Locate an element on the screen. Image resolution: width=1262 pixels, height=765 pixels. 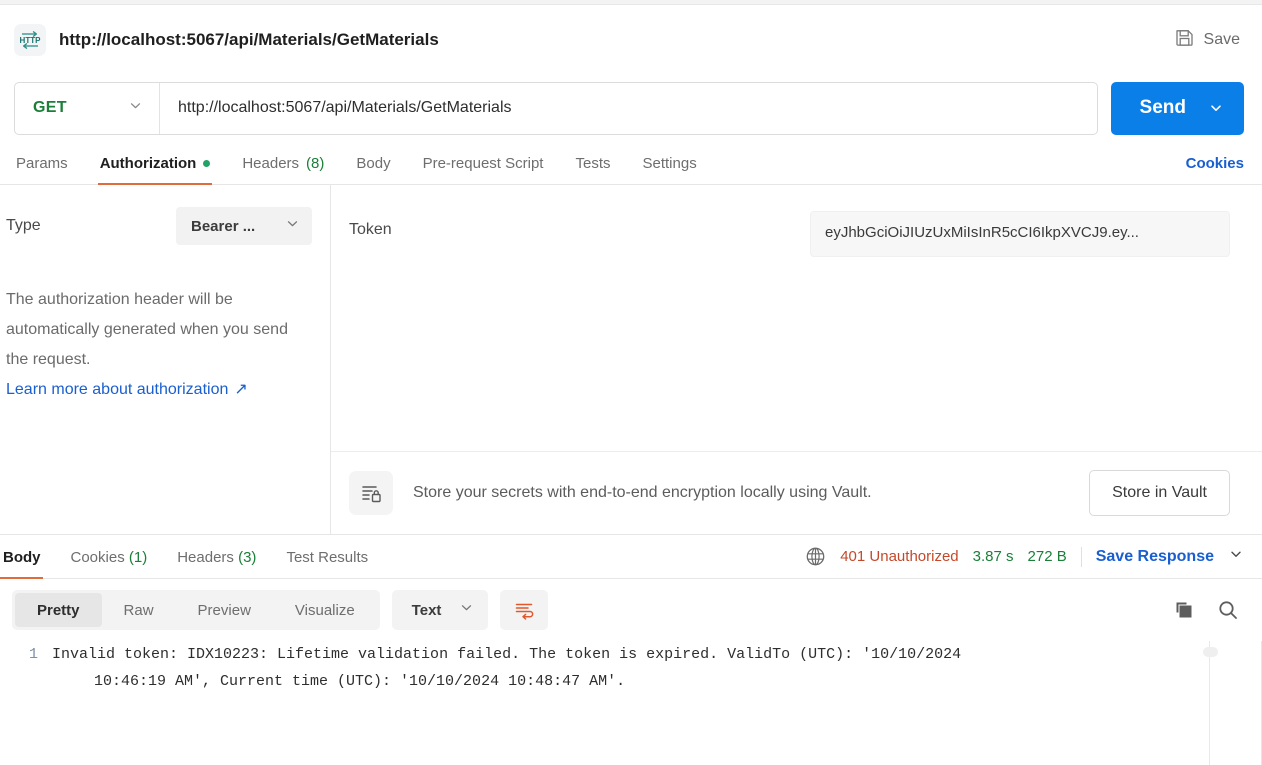
tab-headers: Headers (8) is located at coordinates (283, 169).